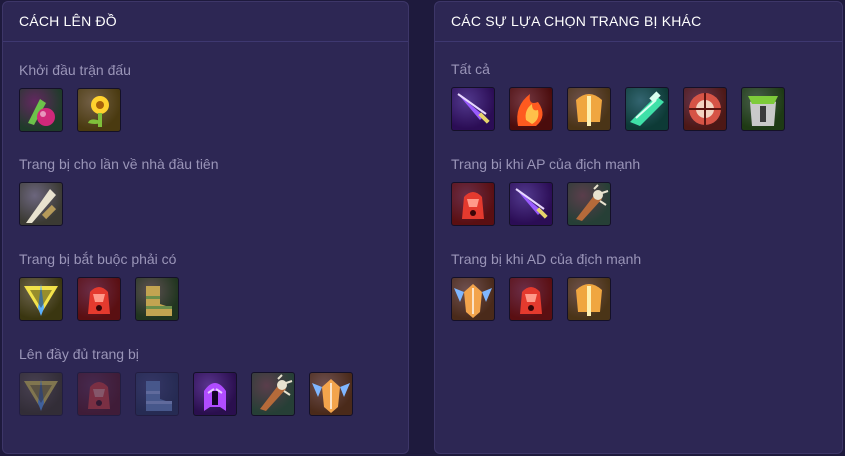 This screenshot has width=845, height=456. Describe the element at coordinates (205, 22) in the screenshot. I see `build-panel-title: CÁCH LÊN ĐỒ` at that location.